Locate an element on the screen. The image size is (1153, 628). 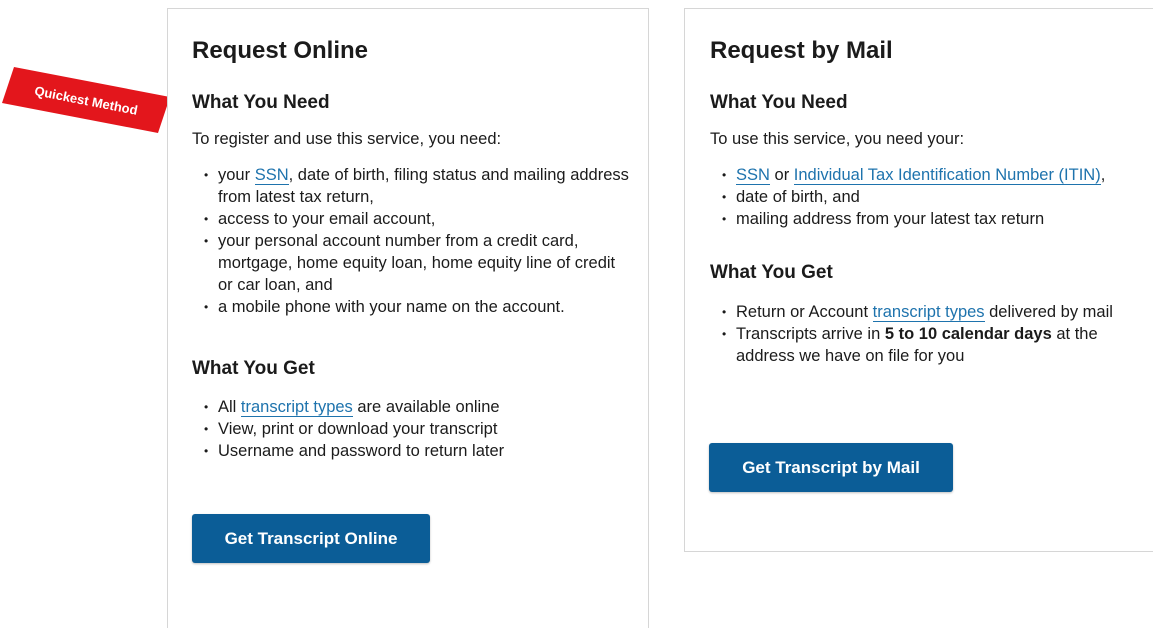
get-transcript-online-button: Get Transcript Online is located at coordinates (311, 538).